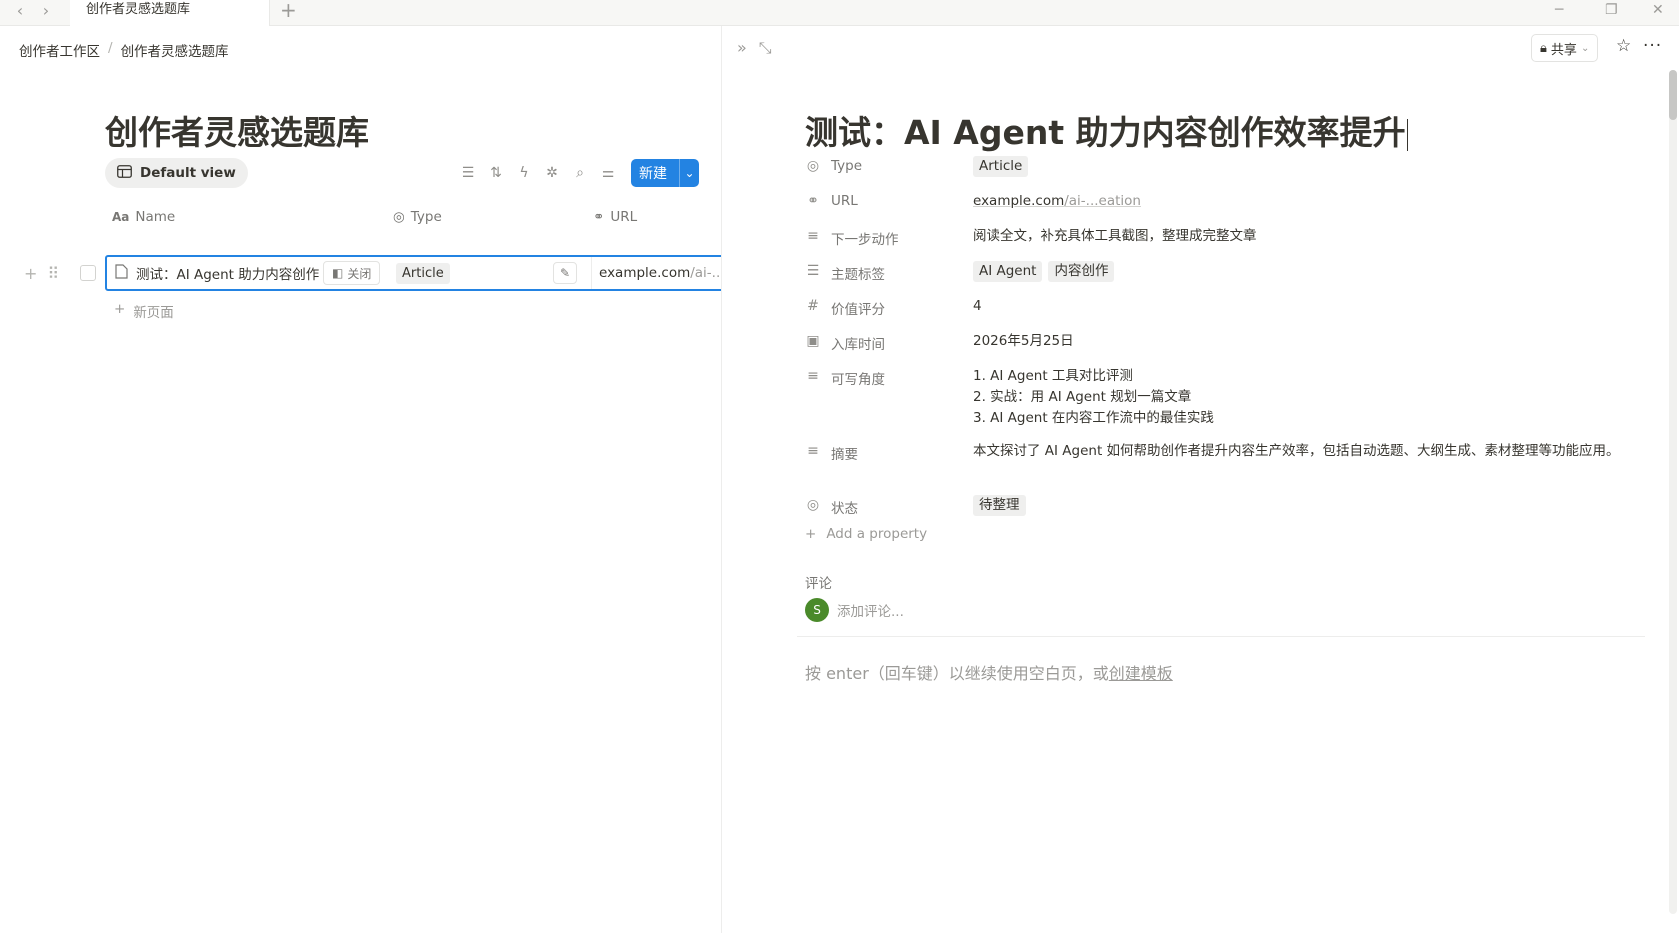 This screenshot has height=933, width=1679. I want to click on number-icon: #, so click(813, 306).